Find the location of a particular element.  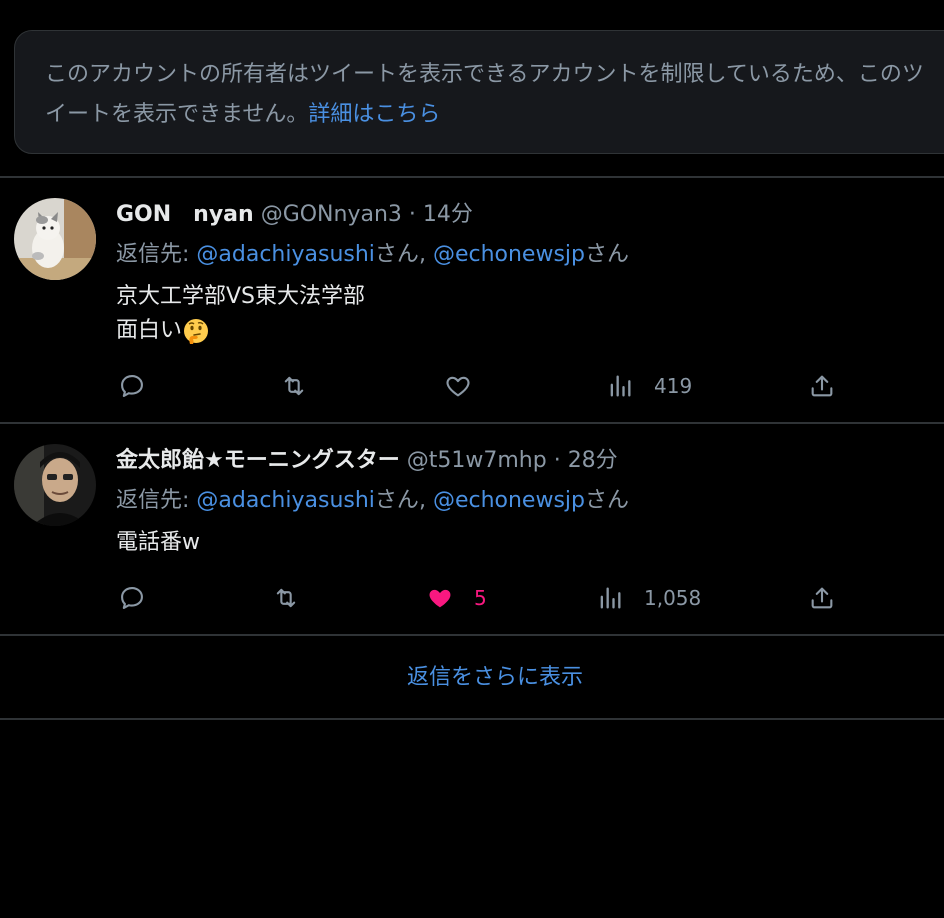

tweet-actions: 419 is located at coordinates (472, 386).